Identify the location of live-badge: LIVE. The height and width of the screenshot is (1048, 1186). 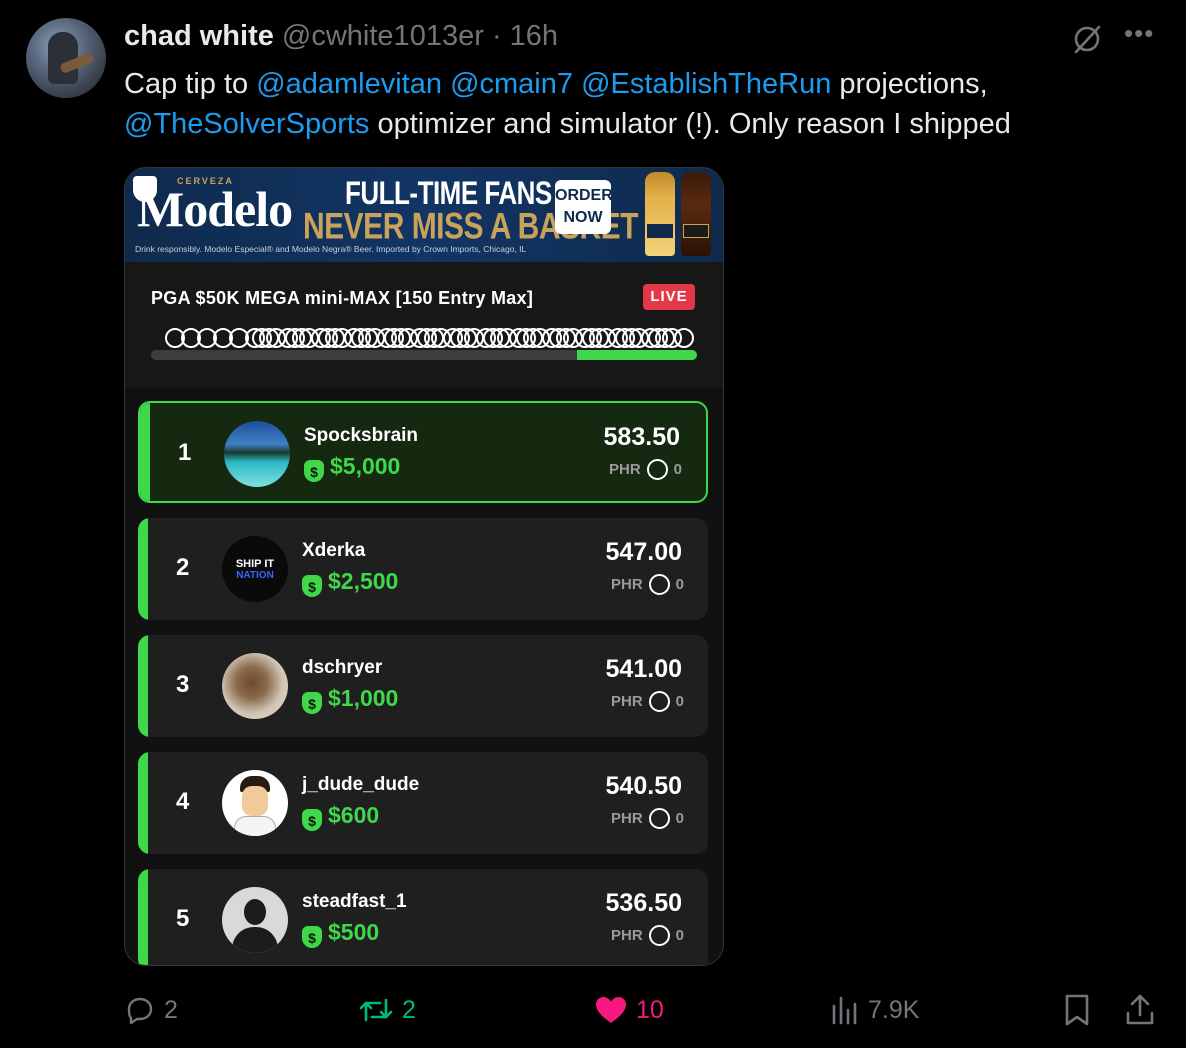
(669, 297).